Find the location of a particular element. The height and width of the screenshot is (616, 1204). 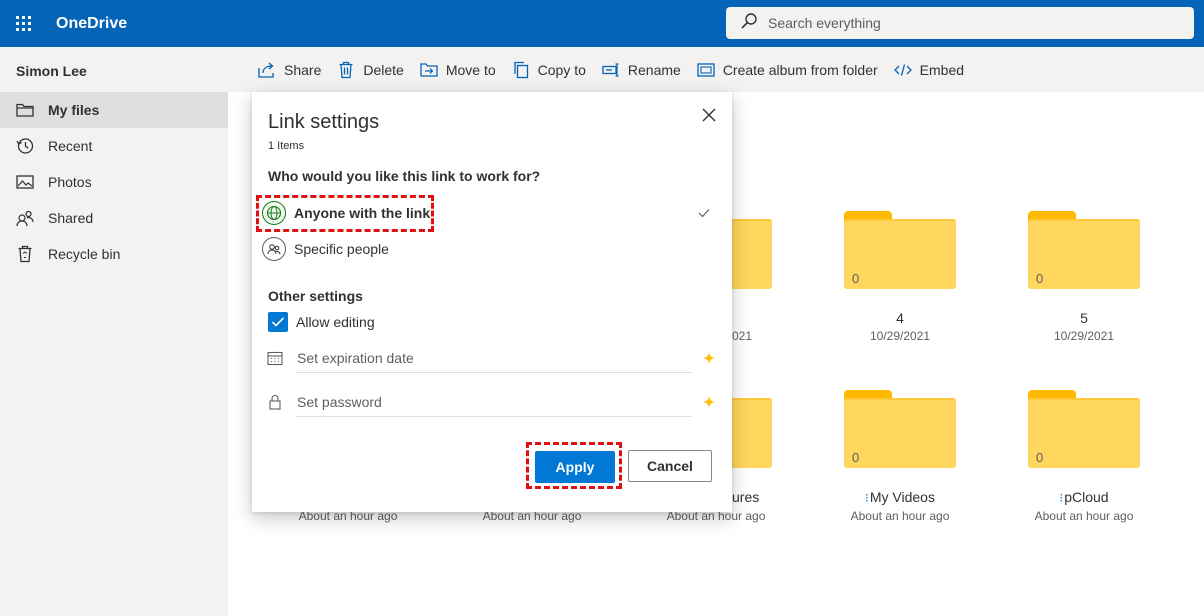

folder-name: ⁝pCloud is located at coordinates (1084, 497).